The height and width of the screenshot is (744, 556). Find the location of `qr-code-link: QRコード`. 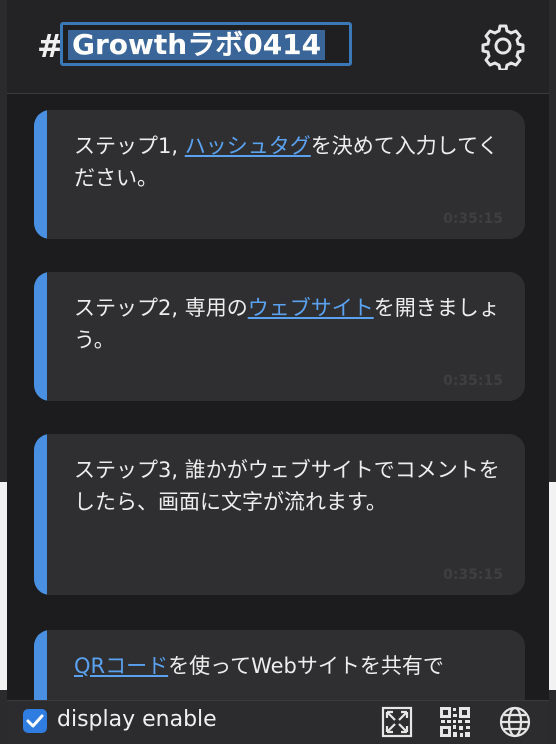

qr-code-link: QRコード is located at coordinates (121, 666).